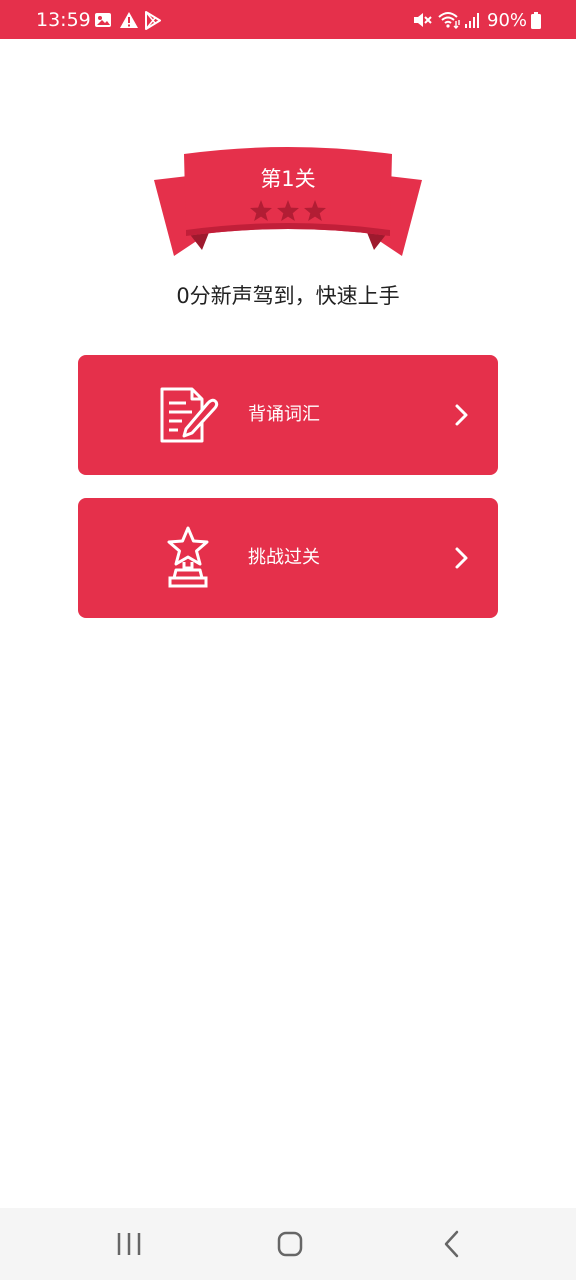 Image resolution: width=576 pixels, height=1280 pixels. What do you see at coordinates (449, 20) in the screenshot?
I see `wifi-icon` at bounding box center [449, 20].